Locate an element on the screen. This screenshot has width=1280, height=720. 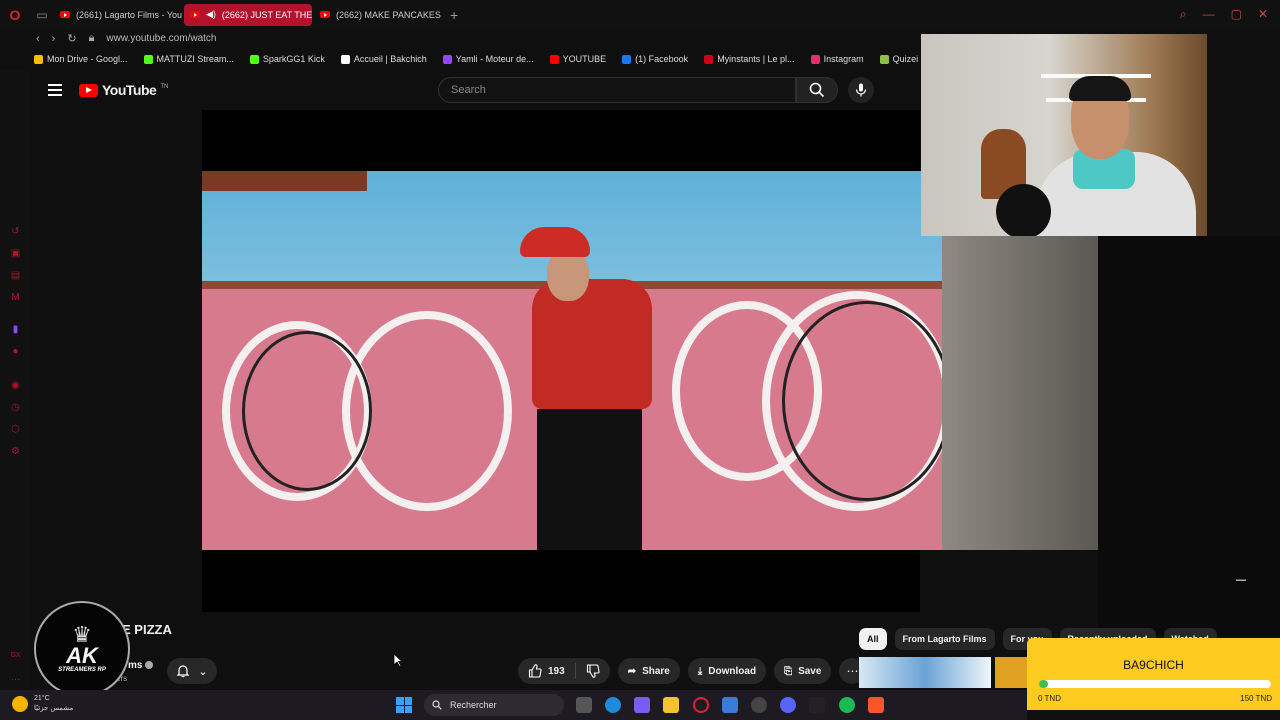
browser-tab: (2661) Lagarto Films - You is located at coordinates (118, 15).